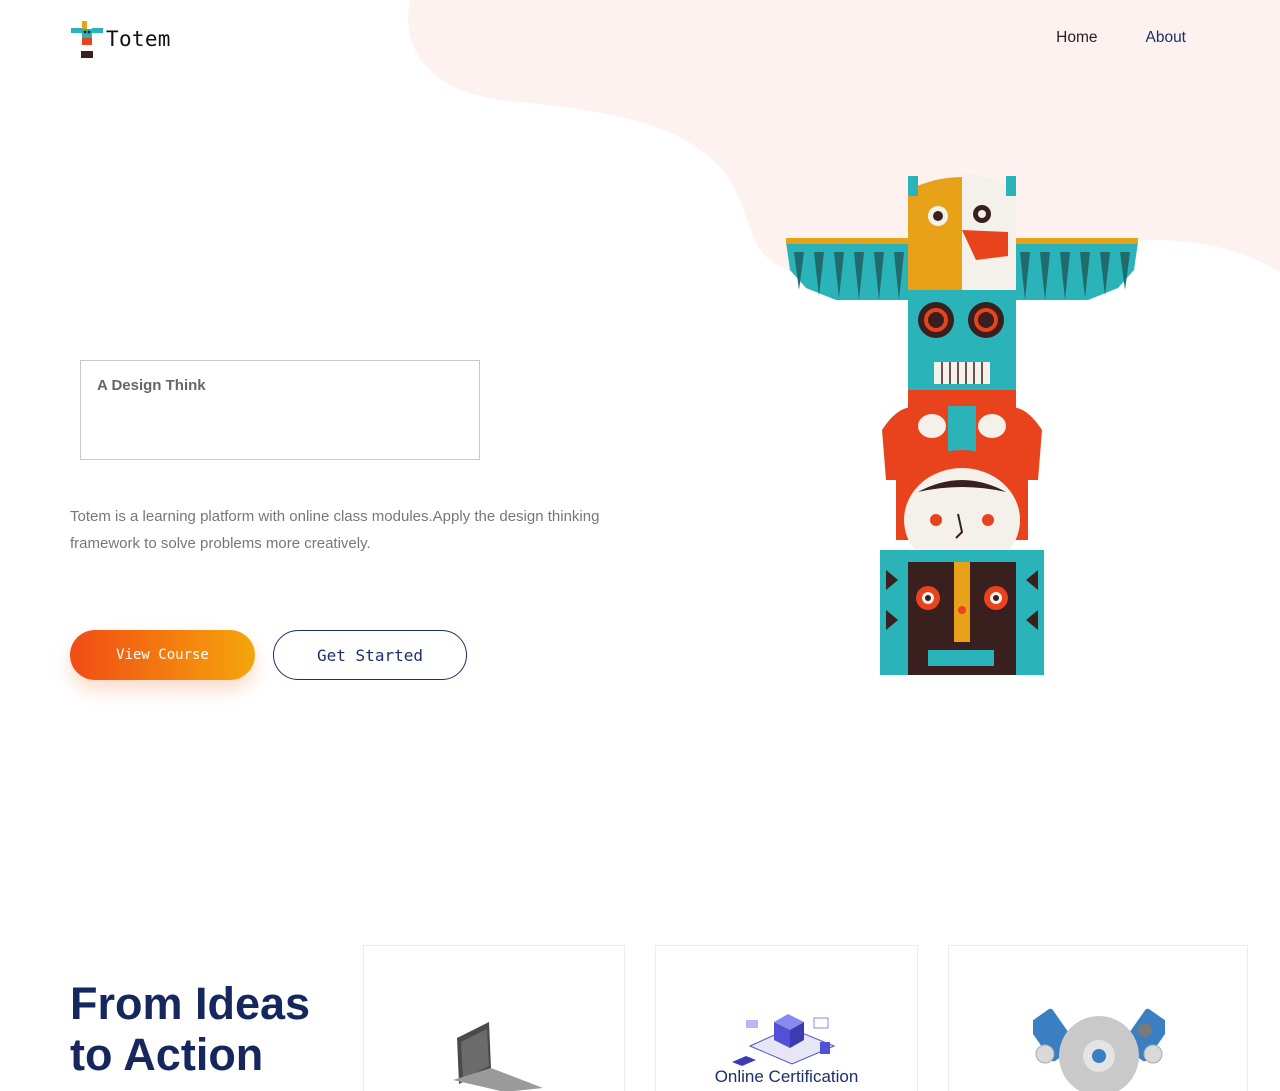  I want to click on section-title-line1: From Ideas, so click(190, 1003).